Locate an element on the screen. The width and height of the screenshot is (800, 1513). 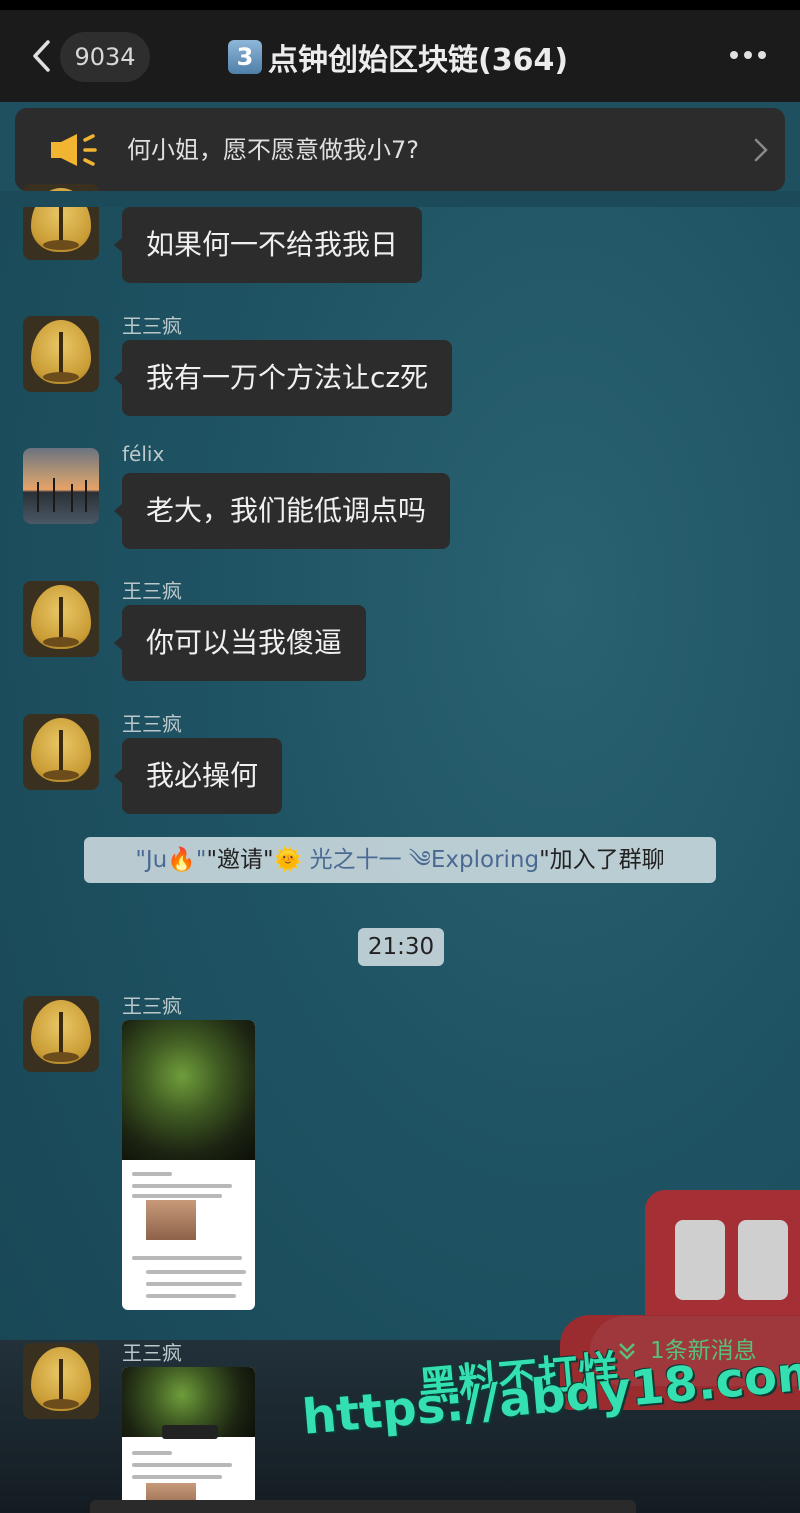
sender-name: félix is located at coordinates (143, 454).